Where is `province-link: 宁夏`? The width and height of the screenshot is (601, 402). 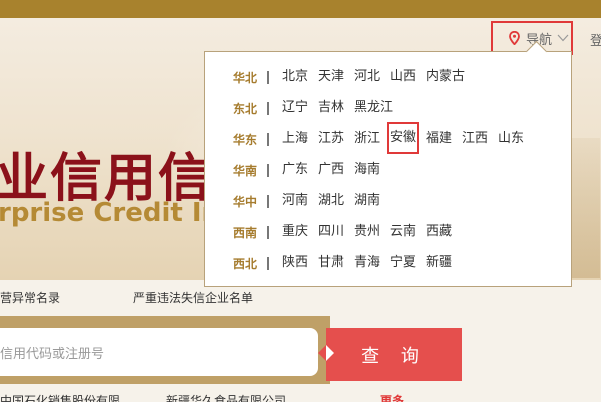 province-link: 宁夏 is located at coordinates (403, 263).